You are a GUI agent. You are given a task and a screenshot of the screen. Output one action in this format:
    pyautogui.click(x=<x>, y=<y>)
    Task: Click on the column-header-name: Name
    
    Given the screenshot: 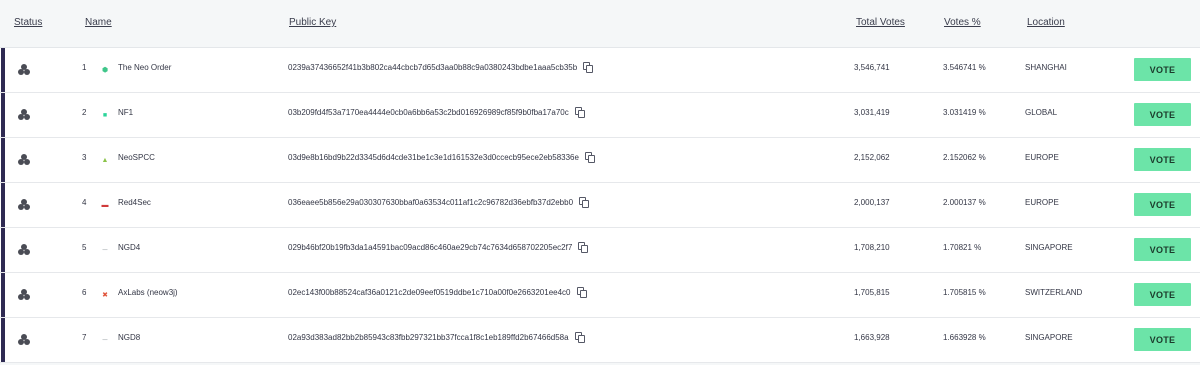 What is the action you would take?
    pyautogui.click(x=98, y=22)
    